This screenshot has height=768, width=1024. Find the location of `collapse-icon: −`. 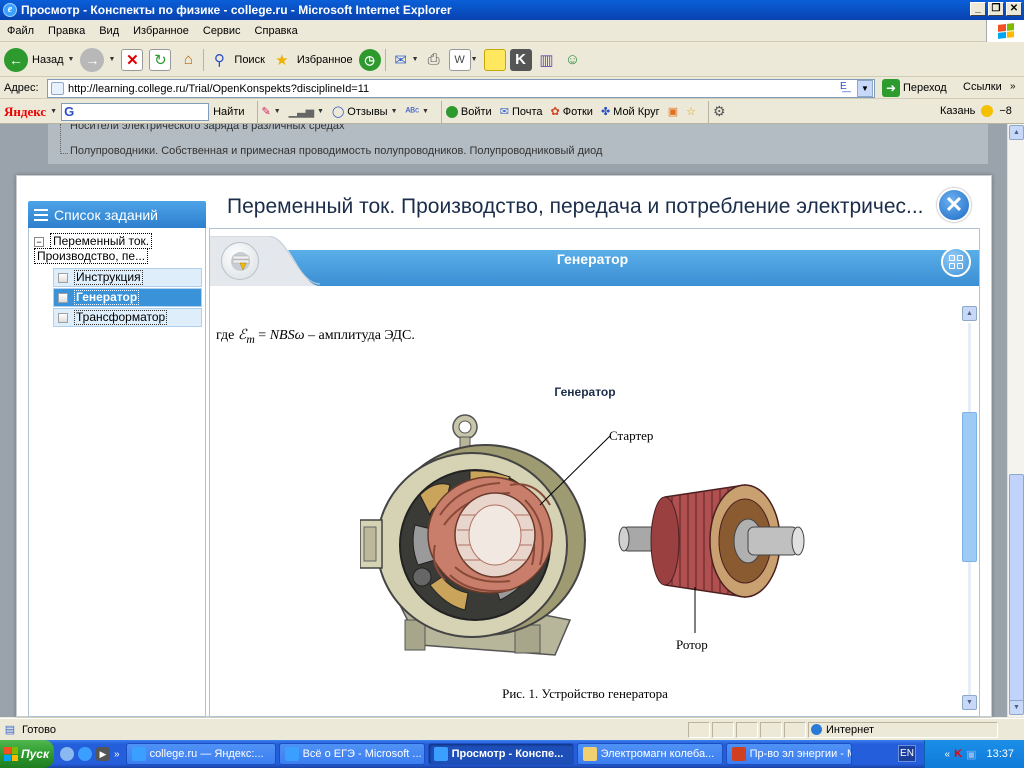

collapse-icon: − is located at coordinates (39, 241).